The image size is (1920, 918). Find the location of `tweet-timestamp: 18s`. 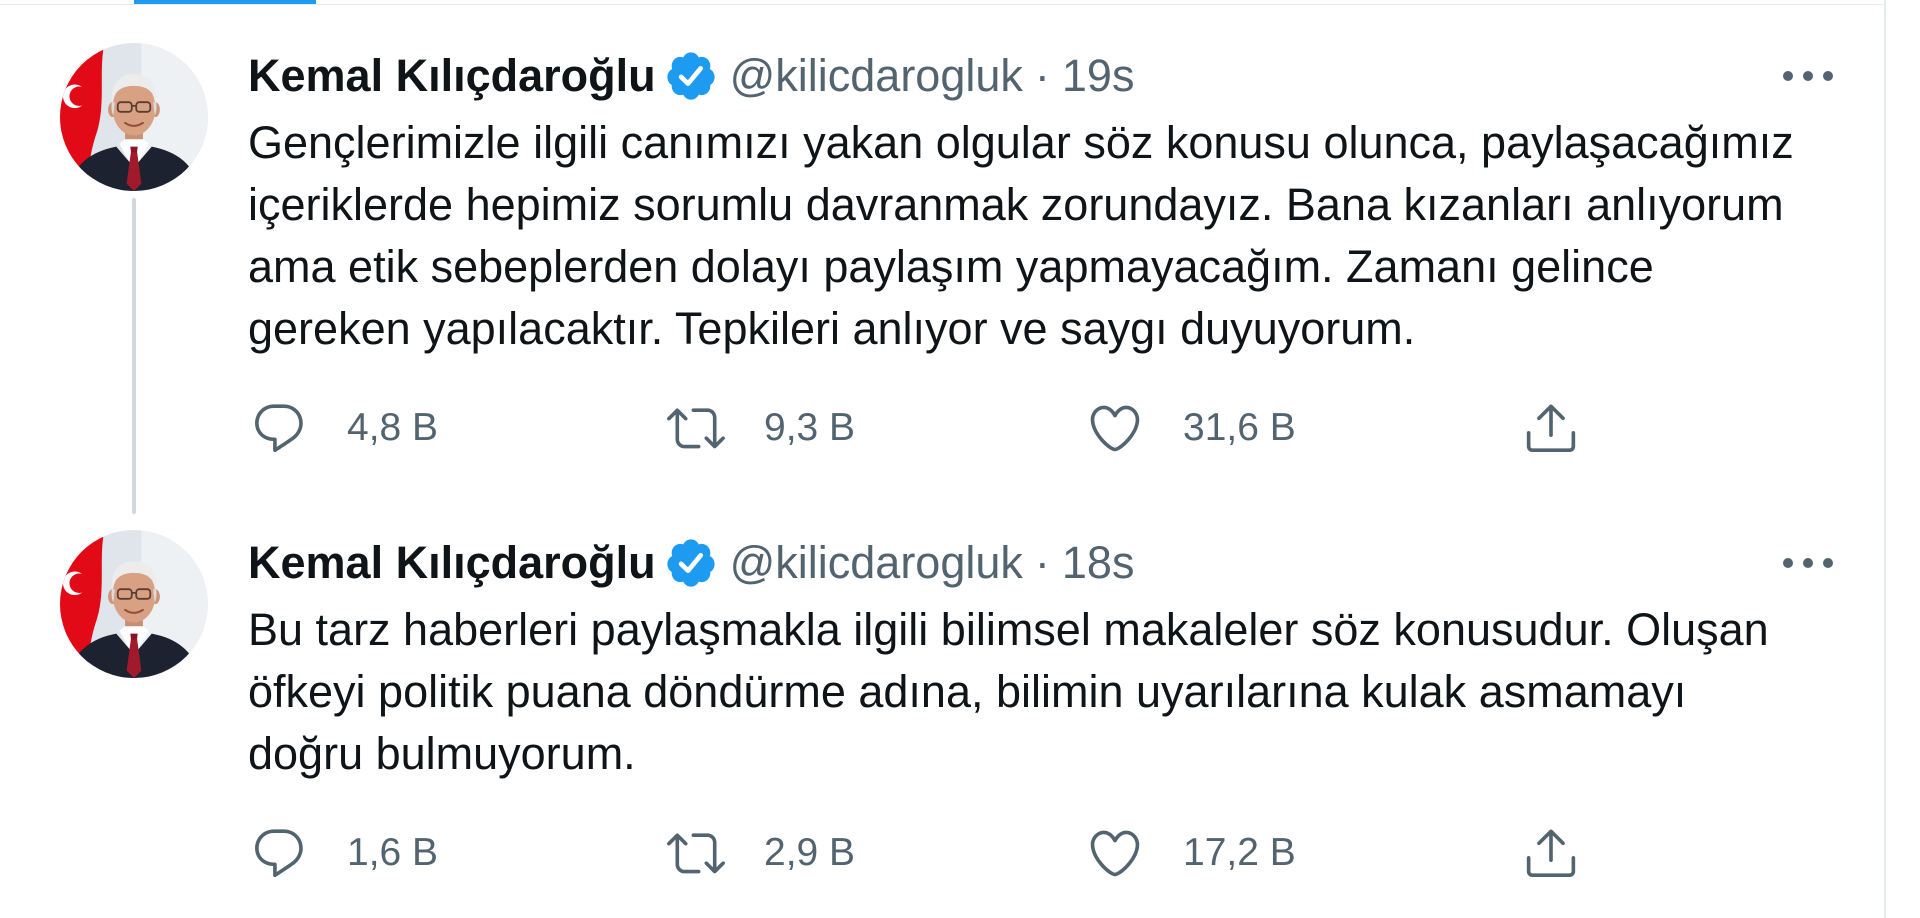

tweet-timestamp: 18s is located at coordinates (1098, 563).